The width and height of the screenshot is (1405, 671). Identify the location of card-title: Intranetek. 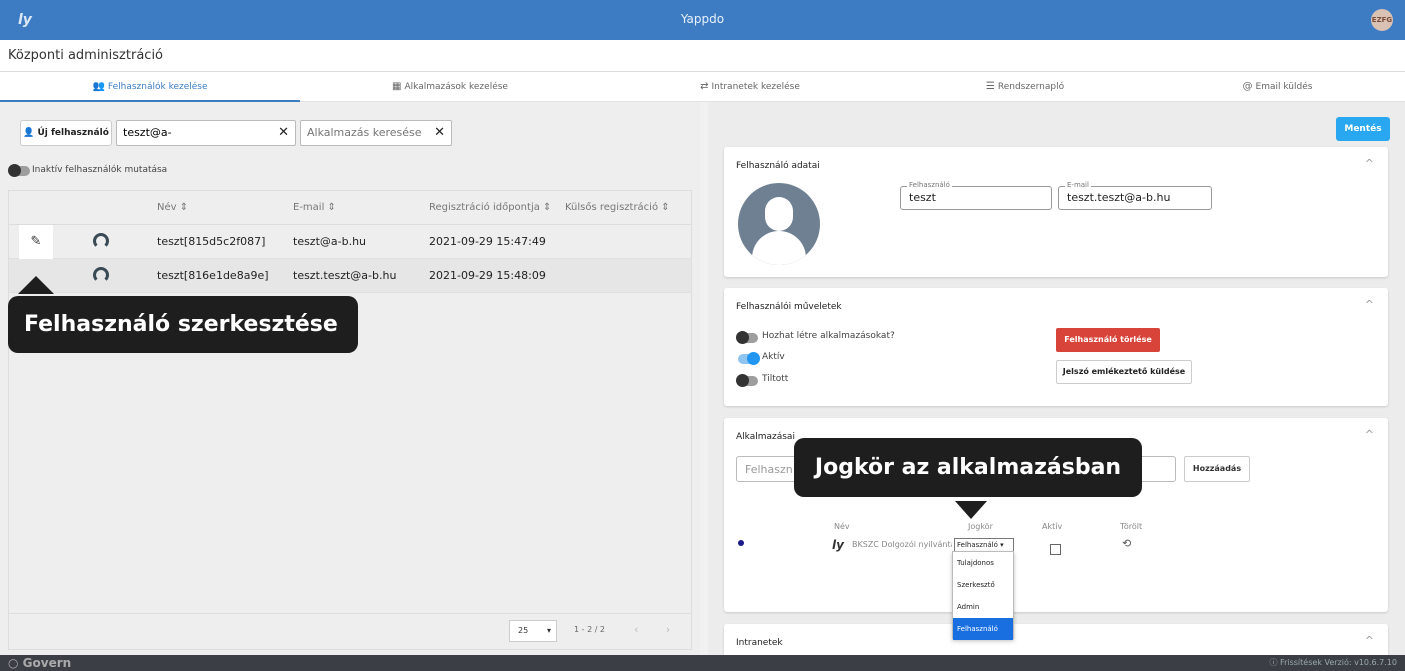
(759, 643).